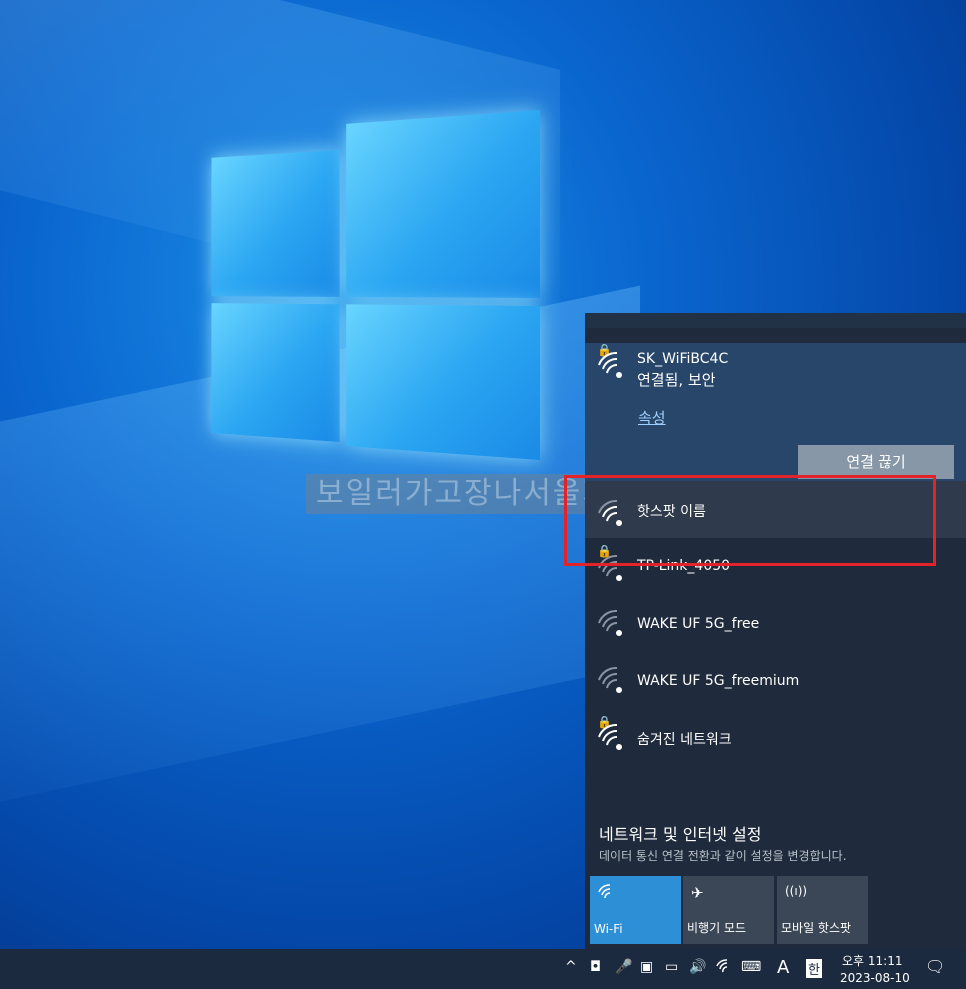  I want to click on highlight-box, so click(750, 520).